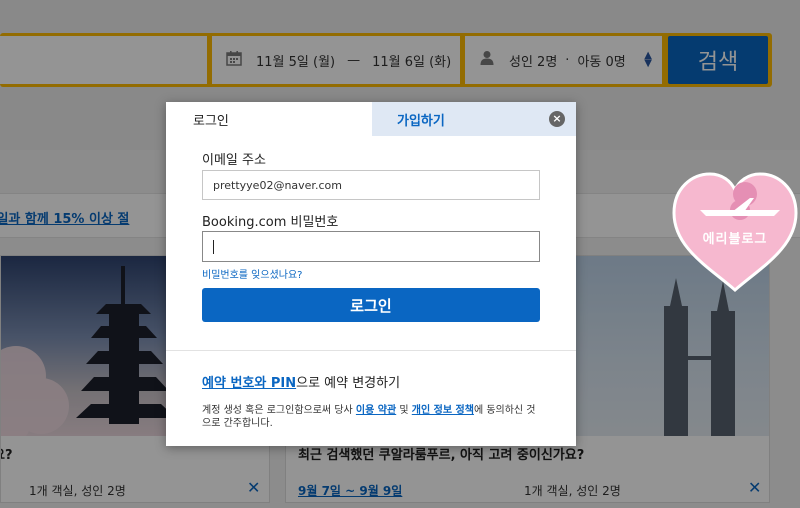  I want to click on modal-divider, so click(371, 350).